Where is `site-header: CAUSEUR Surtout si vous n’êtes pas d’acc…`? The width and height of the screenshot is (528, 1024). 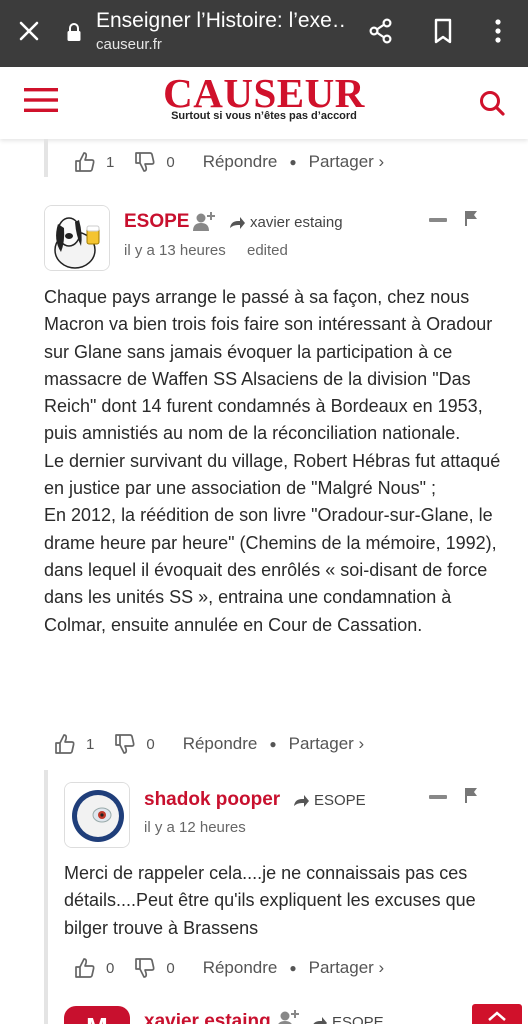 site-header: CAUSEUR Surtout si vous n’êtes pas d’acc… is located at coordinates (264, 103).